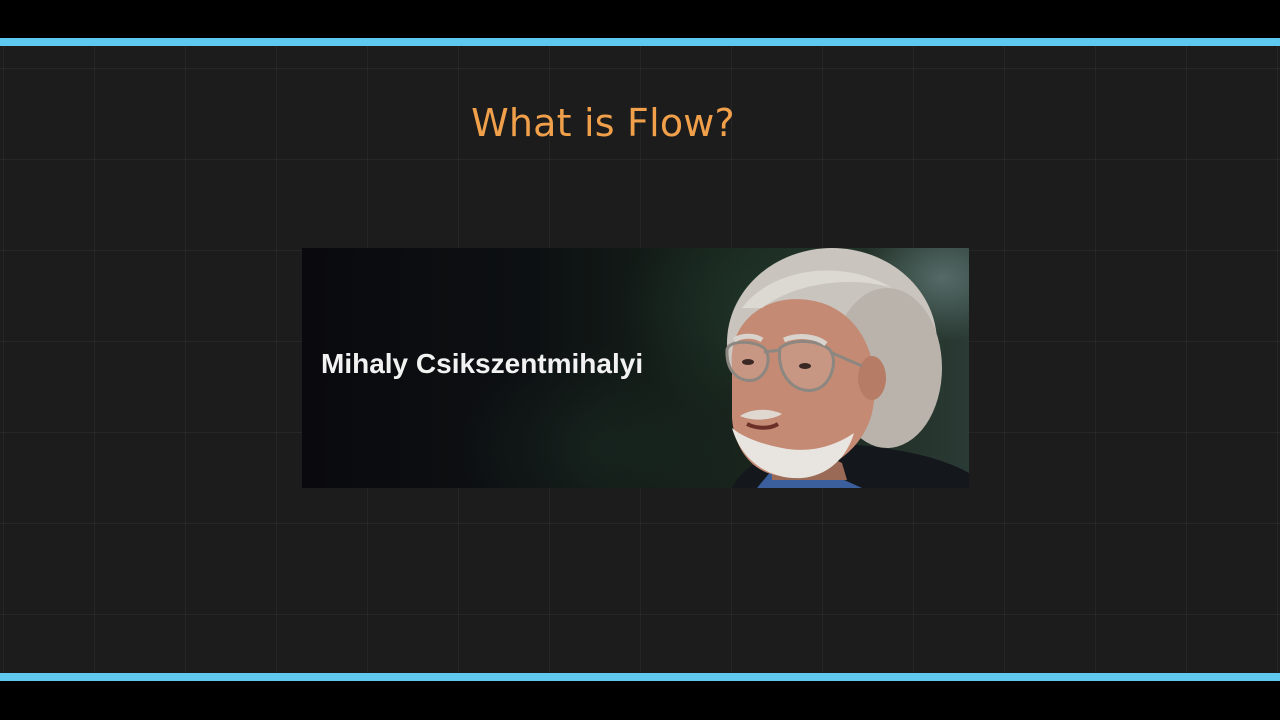  What do you see at coordinates (482, 363) in the screenshot?
I see `photo-caption: Mihaly Csikszentmihalyi` at bounding box center [482, 363].